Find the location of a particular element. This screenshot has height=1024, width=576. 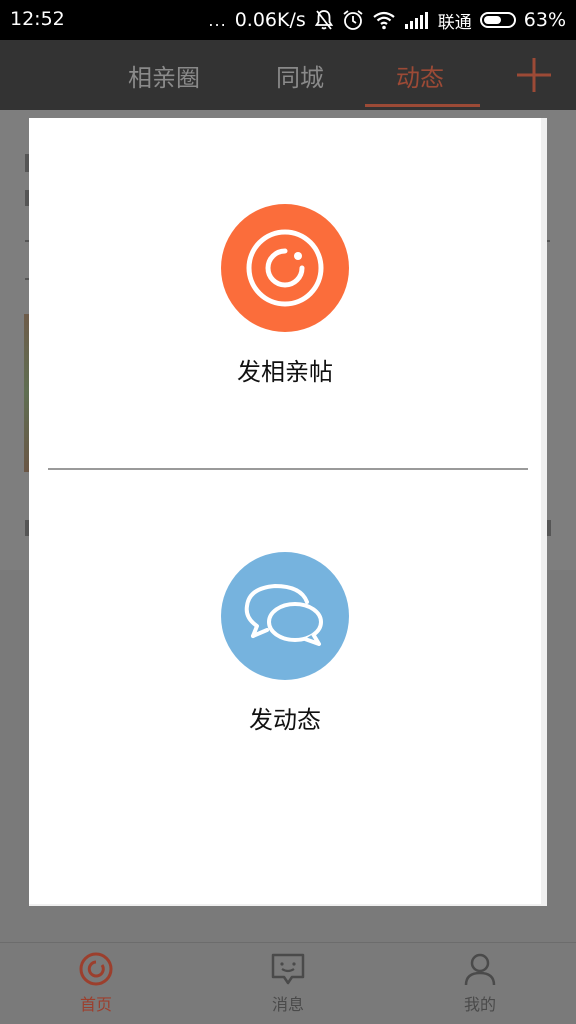

status-indicators: ... 0.06K/s 联通 63% is located at coordinates (387, 20).